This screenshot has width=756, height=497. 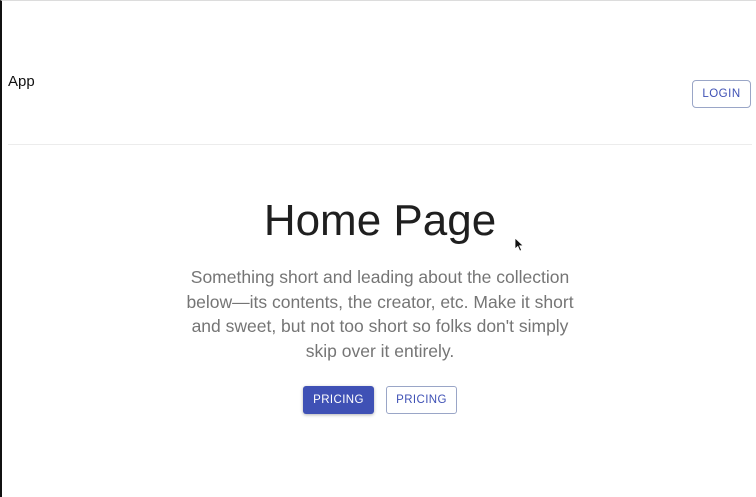 What do you see at coordinates (338, 400) in the screenshot?
I see `pricing-primary-button: PRICING` at bounding box center [338, 400].